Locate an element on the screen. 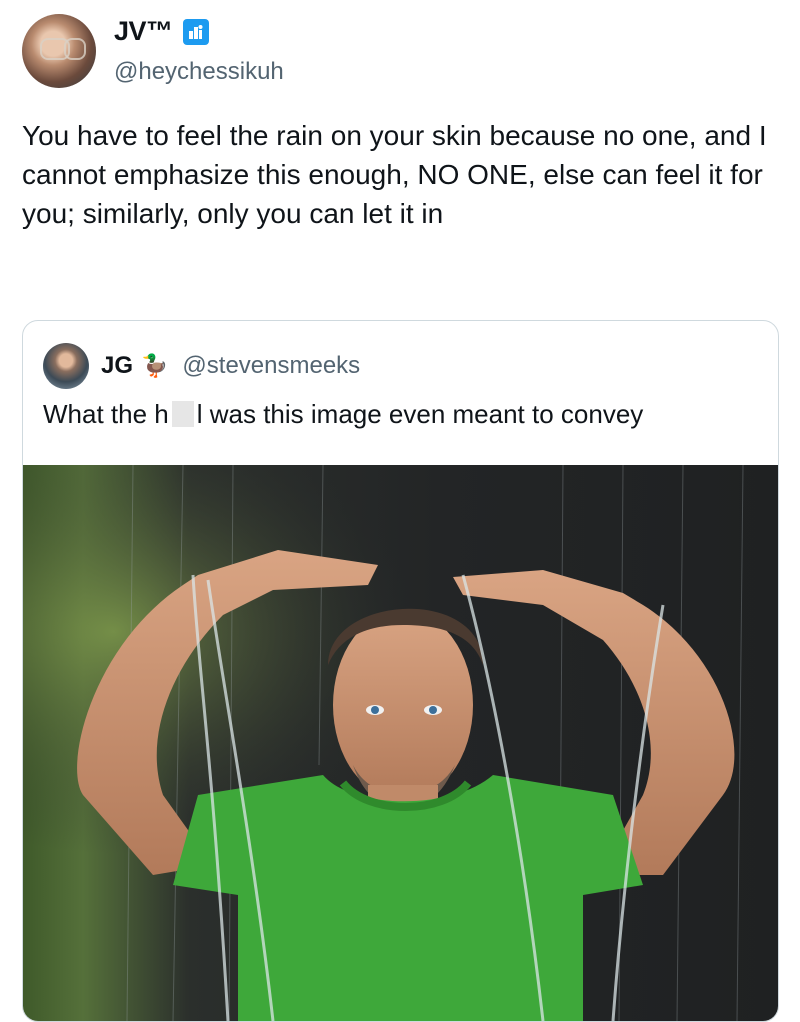 The image size is (800, 1022). quote-author-display-name: JG is located at coordinates (117, 366).